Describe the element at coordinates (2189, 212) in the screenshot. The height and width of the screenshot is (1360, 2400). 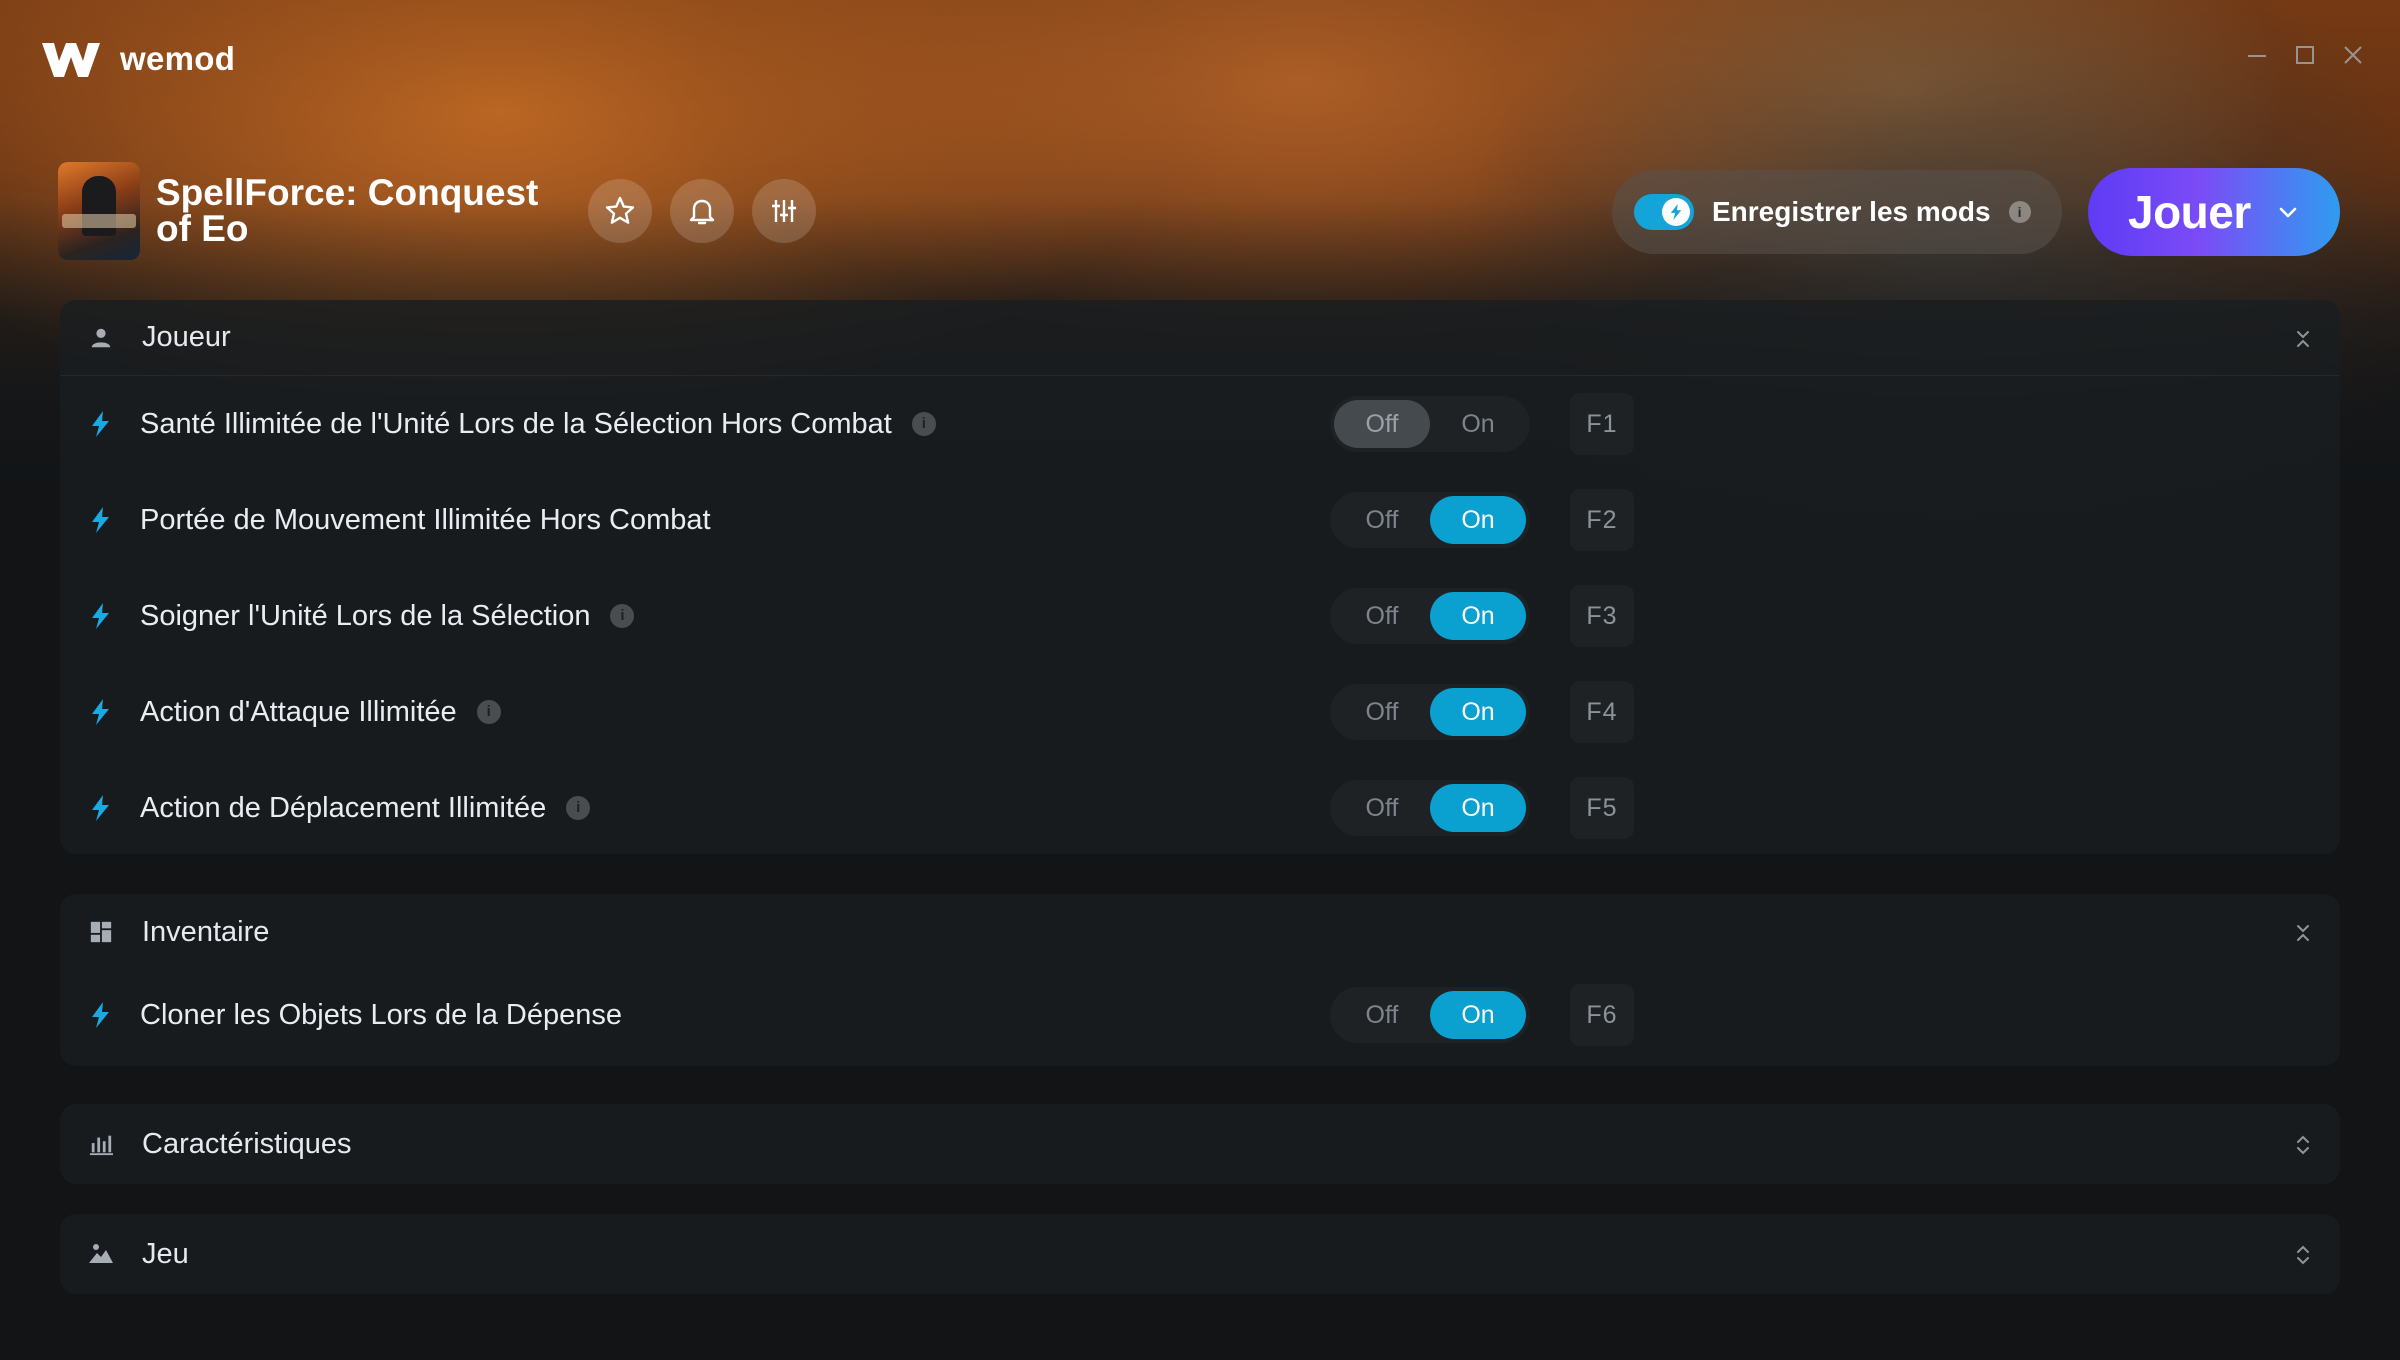
I see `play-button-label: Jouer` at that location.